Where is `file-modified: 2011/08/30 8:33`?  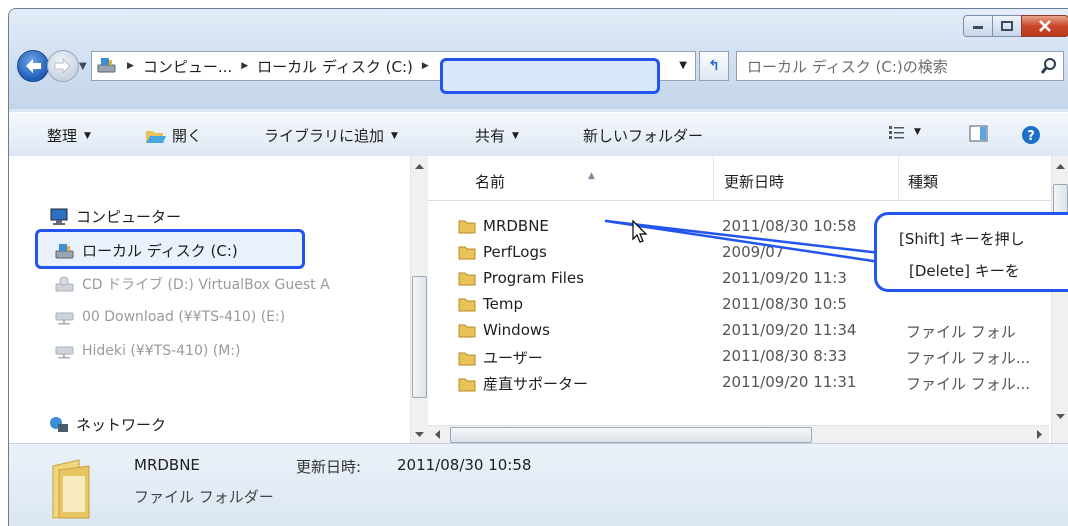
file-modified: 2011/08/30 8:33 is located at coordinates (784, 356).